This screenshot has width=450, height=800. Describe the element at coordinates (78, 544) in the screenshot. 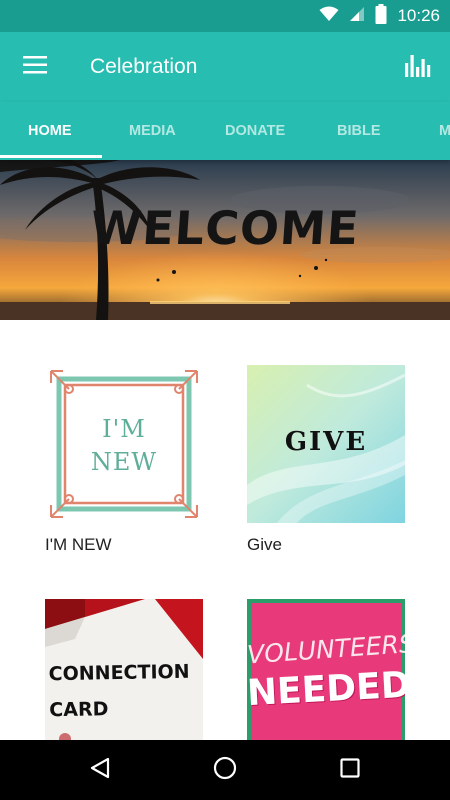

I see `card-label-im-new: I'M NEW` at that location.